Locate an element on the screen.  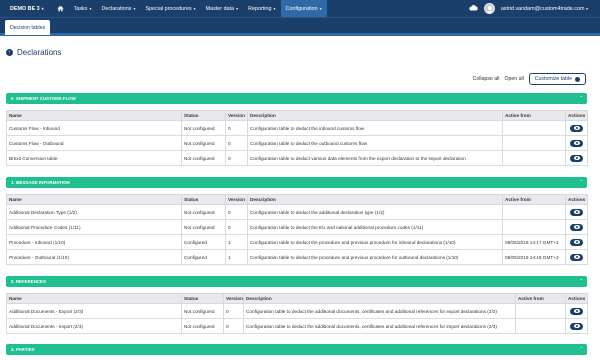
section-header-parties: 3. PARTIES ˆ is located at coordinates (296, 349).